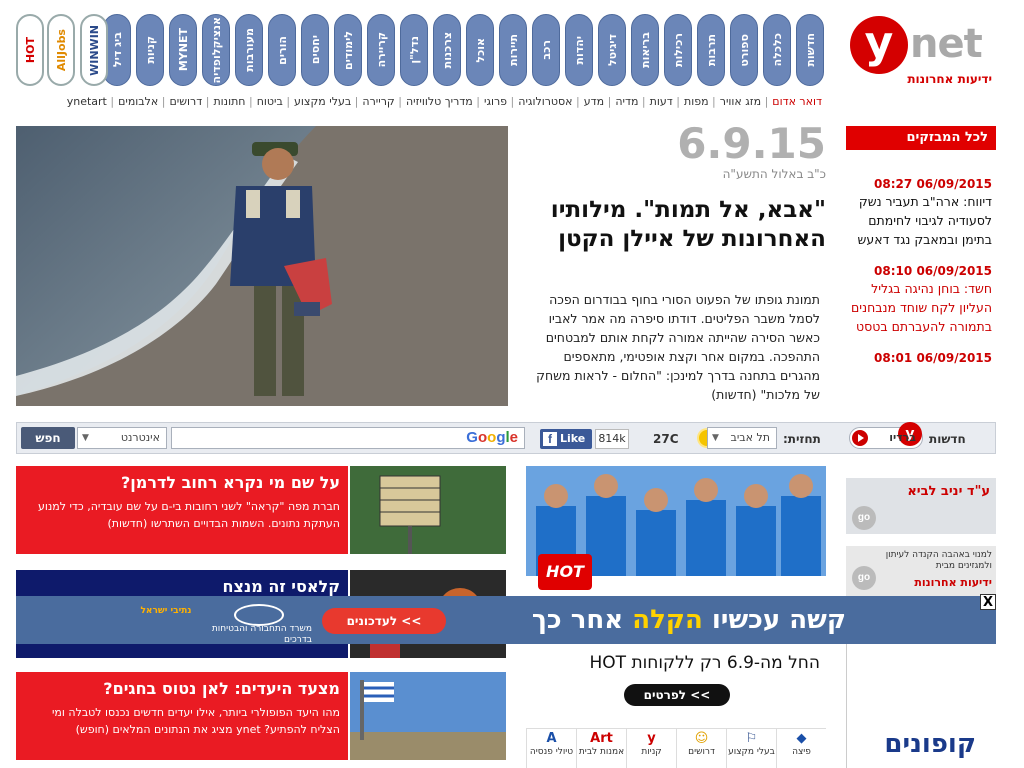 The image size is (1024, 768). I want to click on banner-updates-button: לעדכונים <<, so click(384, 621).